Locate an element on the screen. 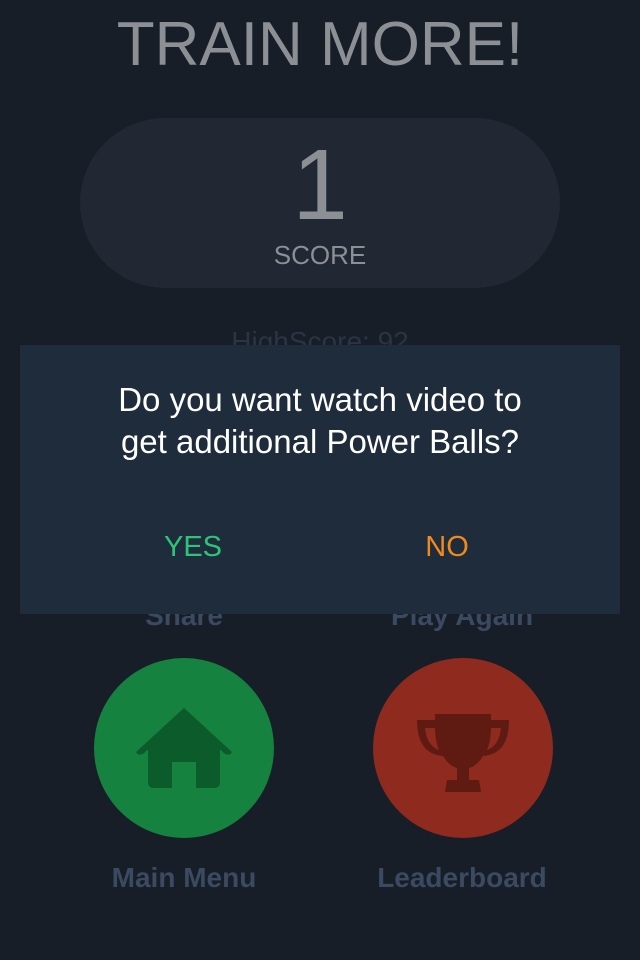  home-icon is located at coordinates (184, 748).